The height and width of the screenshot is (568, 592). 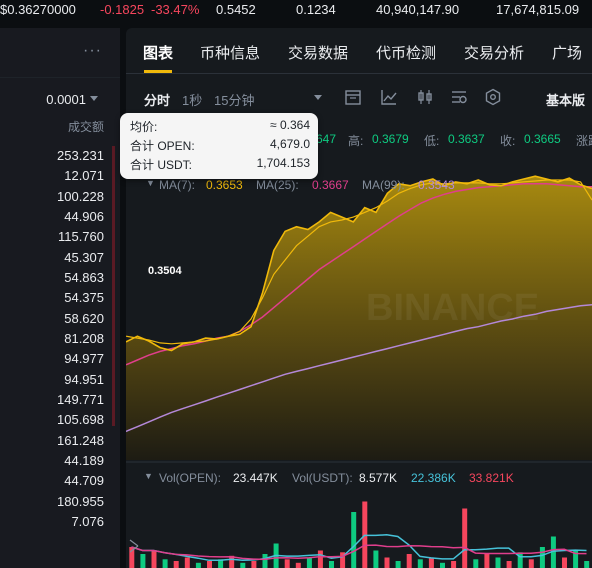 What do you see at coordinates (584, 141) in the screenshot?
I see `ohlc-change-label: 涨跌` at bounding box center [584, 141].